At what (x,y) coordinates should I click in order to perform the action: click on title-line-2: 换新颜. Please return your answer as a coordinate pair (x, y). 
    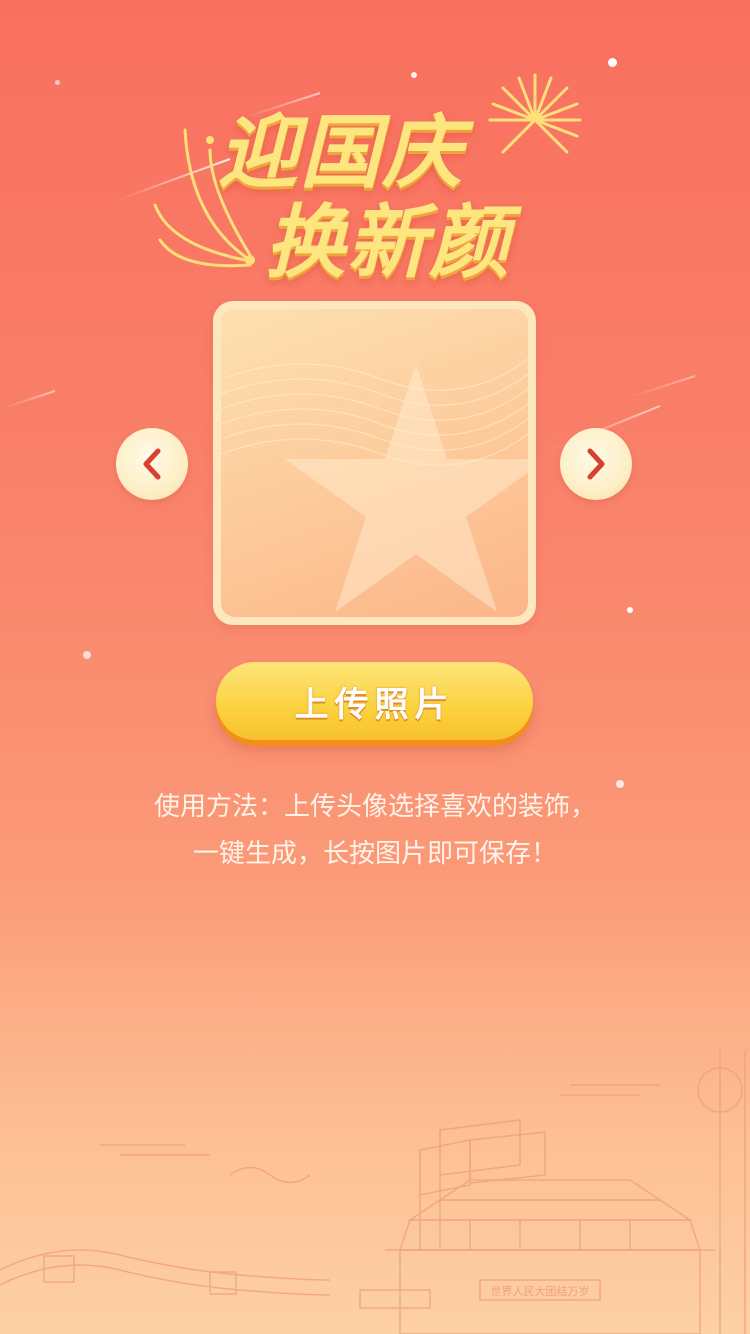
    Looking at the image, I should click on (388, 242).